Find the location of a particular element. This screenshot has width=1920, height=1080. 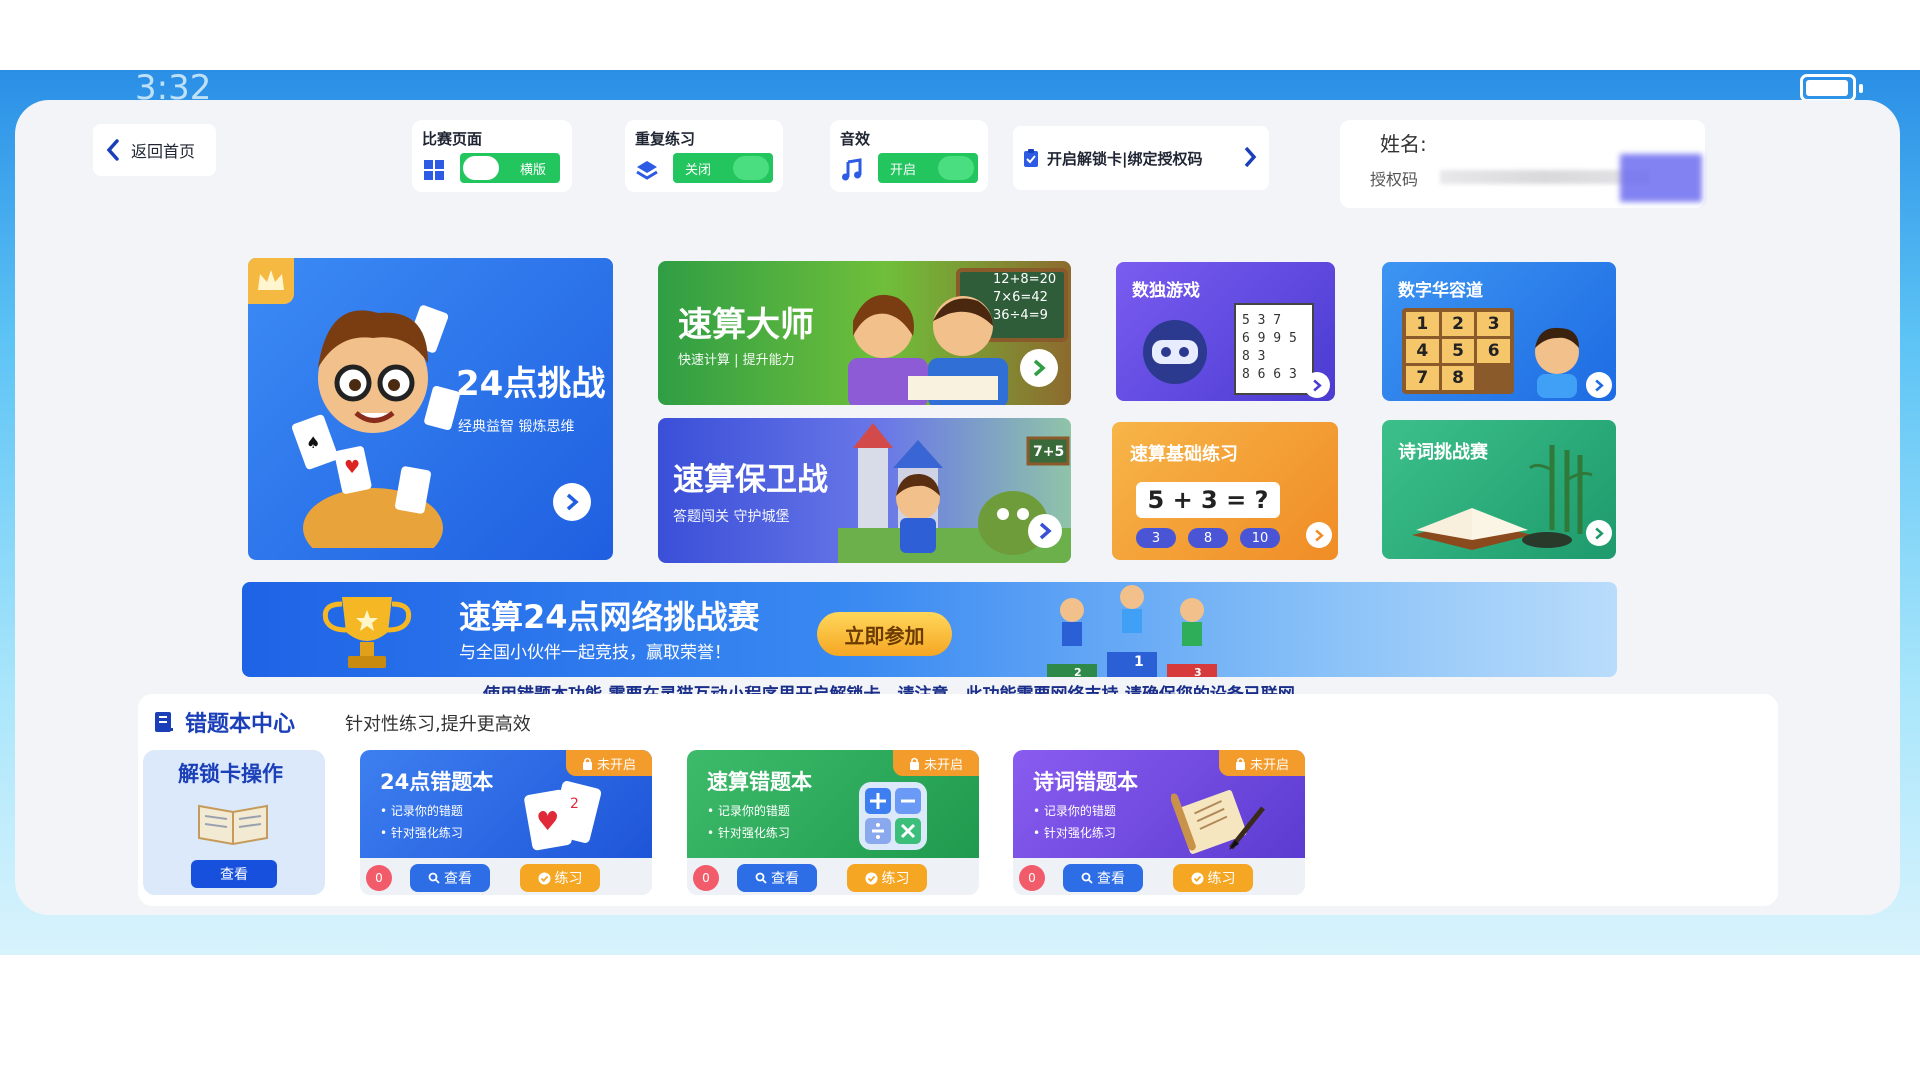

card-speed-master-subtitle: 快速计算 | 提升能力 is located at coordinates (736, 360).